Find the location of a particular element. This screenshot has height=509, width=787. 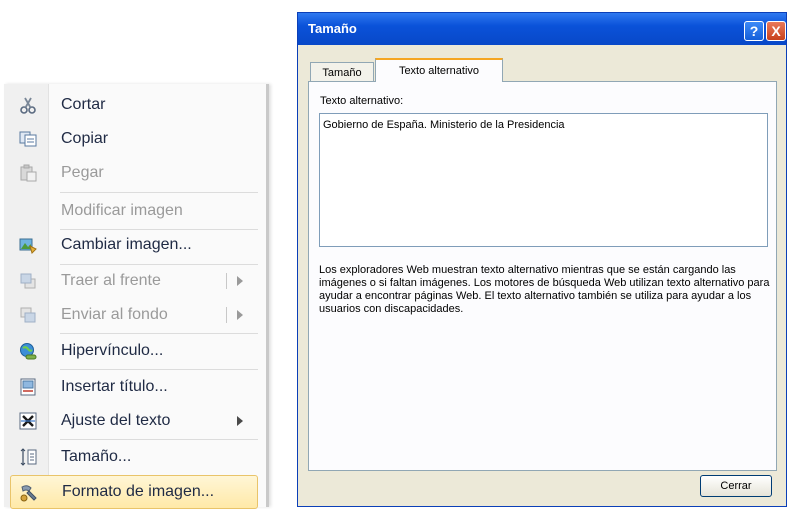

tab-tamano: Tamaño is located at coordinates (342, 72).